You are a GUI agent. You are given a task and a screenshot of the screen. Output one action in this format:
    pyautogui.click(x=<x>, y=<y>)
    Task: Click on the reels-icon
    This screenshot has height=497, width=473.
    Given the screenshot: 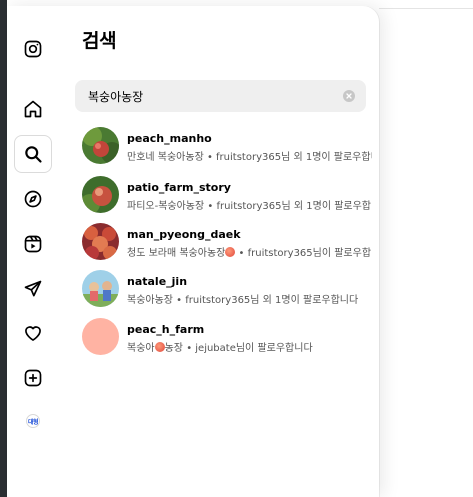 What is the action you would take?
    pyautogui.click(x=33, y=244)
    